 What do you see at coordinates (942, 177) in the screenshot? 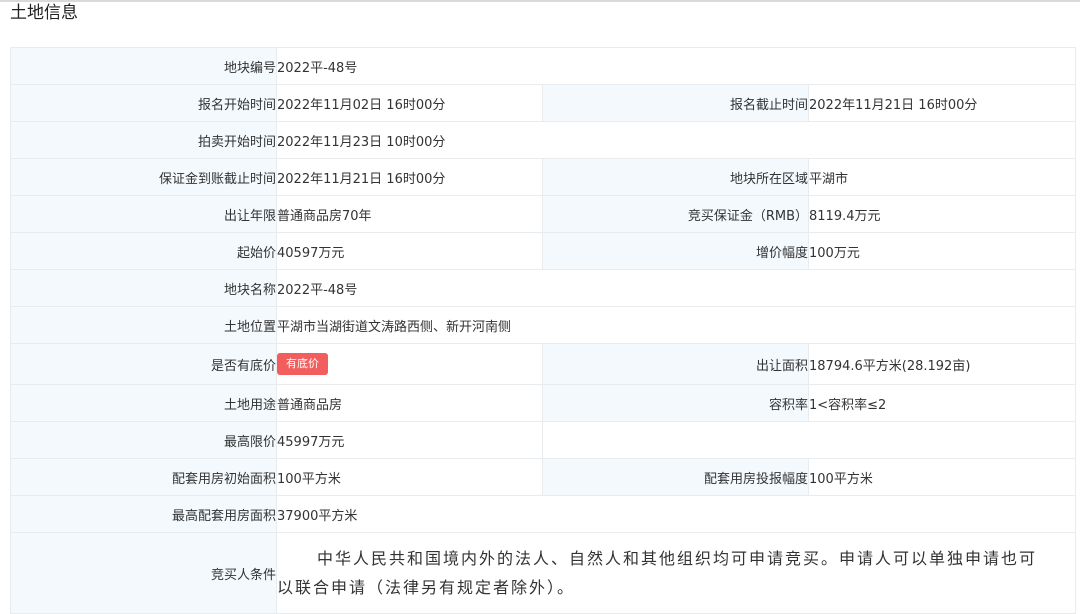
I see `value-region: 平湖市` at bounding box center [942, 177].